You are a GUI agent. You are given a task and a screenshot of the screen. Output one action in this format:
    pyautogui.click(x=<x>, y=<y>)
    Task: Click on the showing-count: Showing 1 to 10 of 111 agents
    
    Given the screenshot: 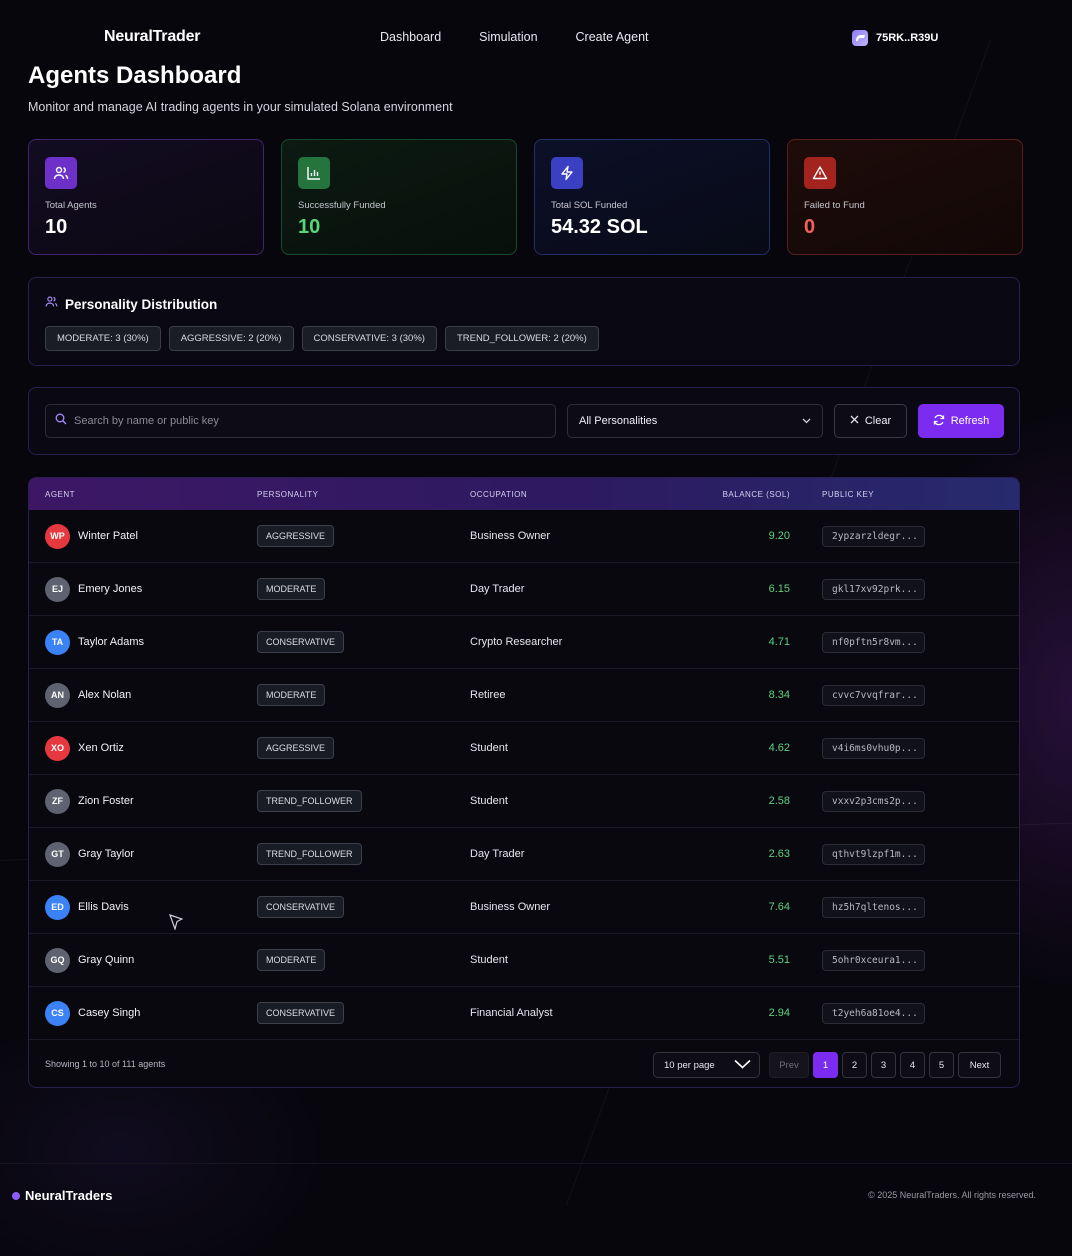 What is the action you would take?
    pyautogui.click(x=105, y=1064)
    